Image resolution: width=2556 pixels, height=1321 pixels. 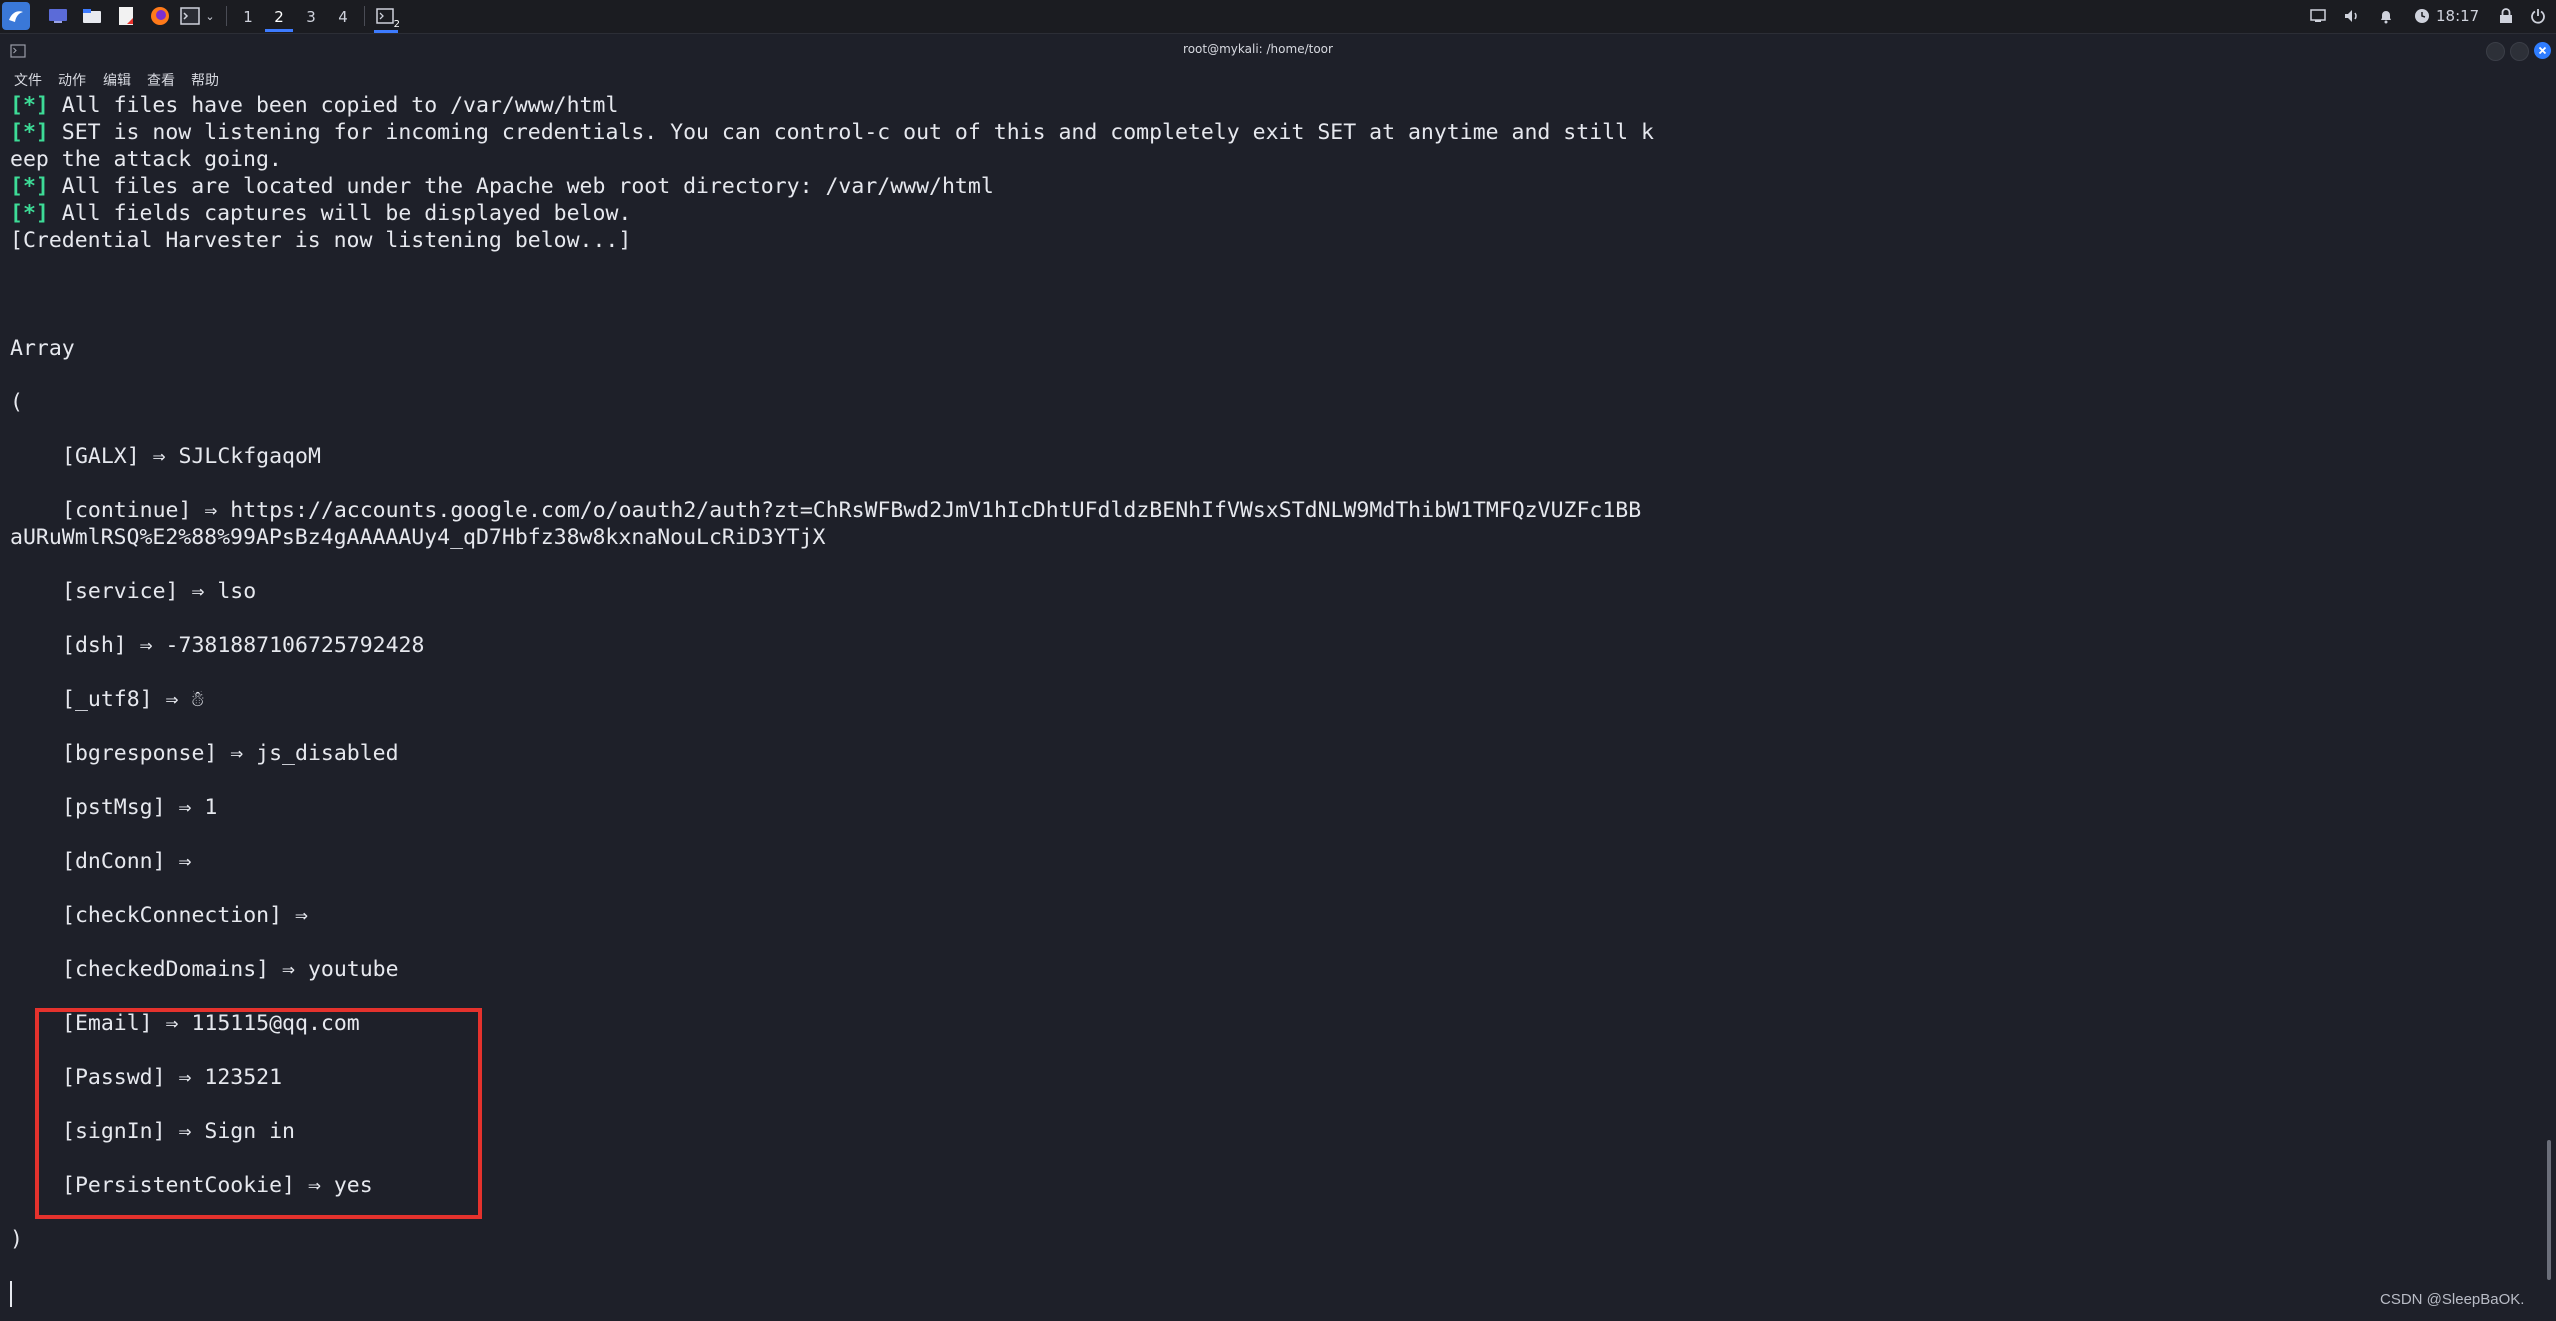 What do you see at coordinates (191, 456) in the screenshot?
I see `field-galx: [GALX] ⇒ SJLCkfgaqoM` at bounding box center [191, 456].